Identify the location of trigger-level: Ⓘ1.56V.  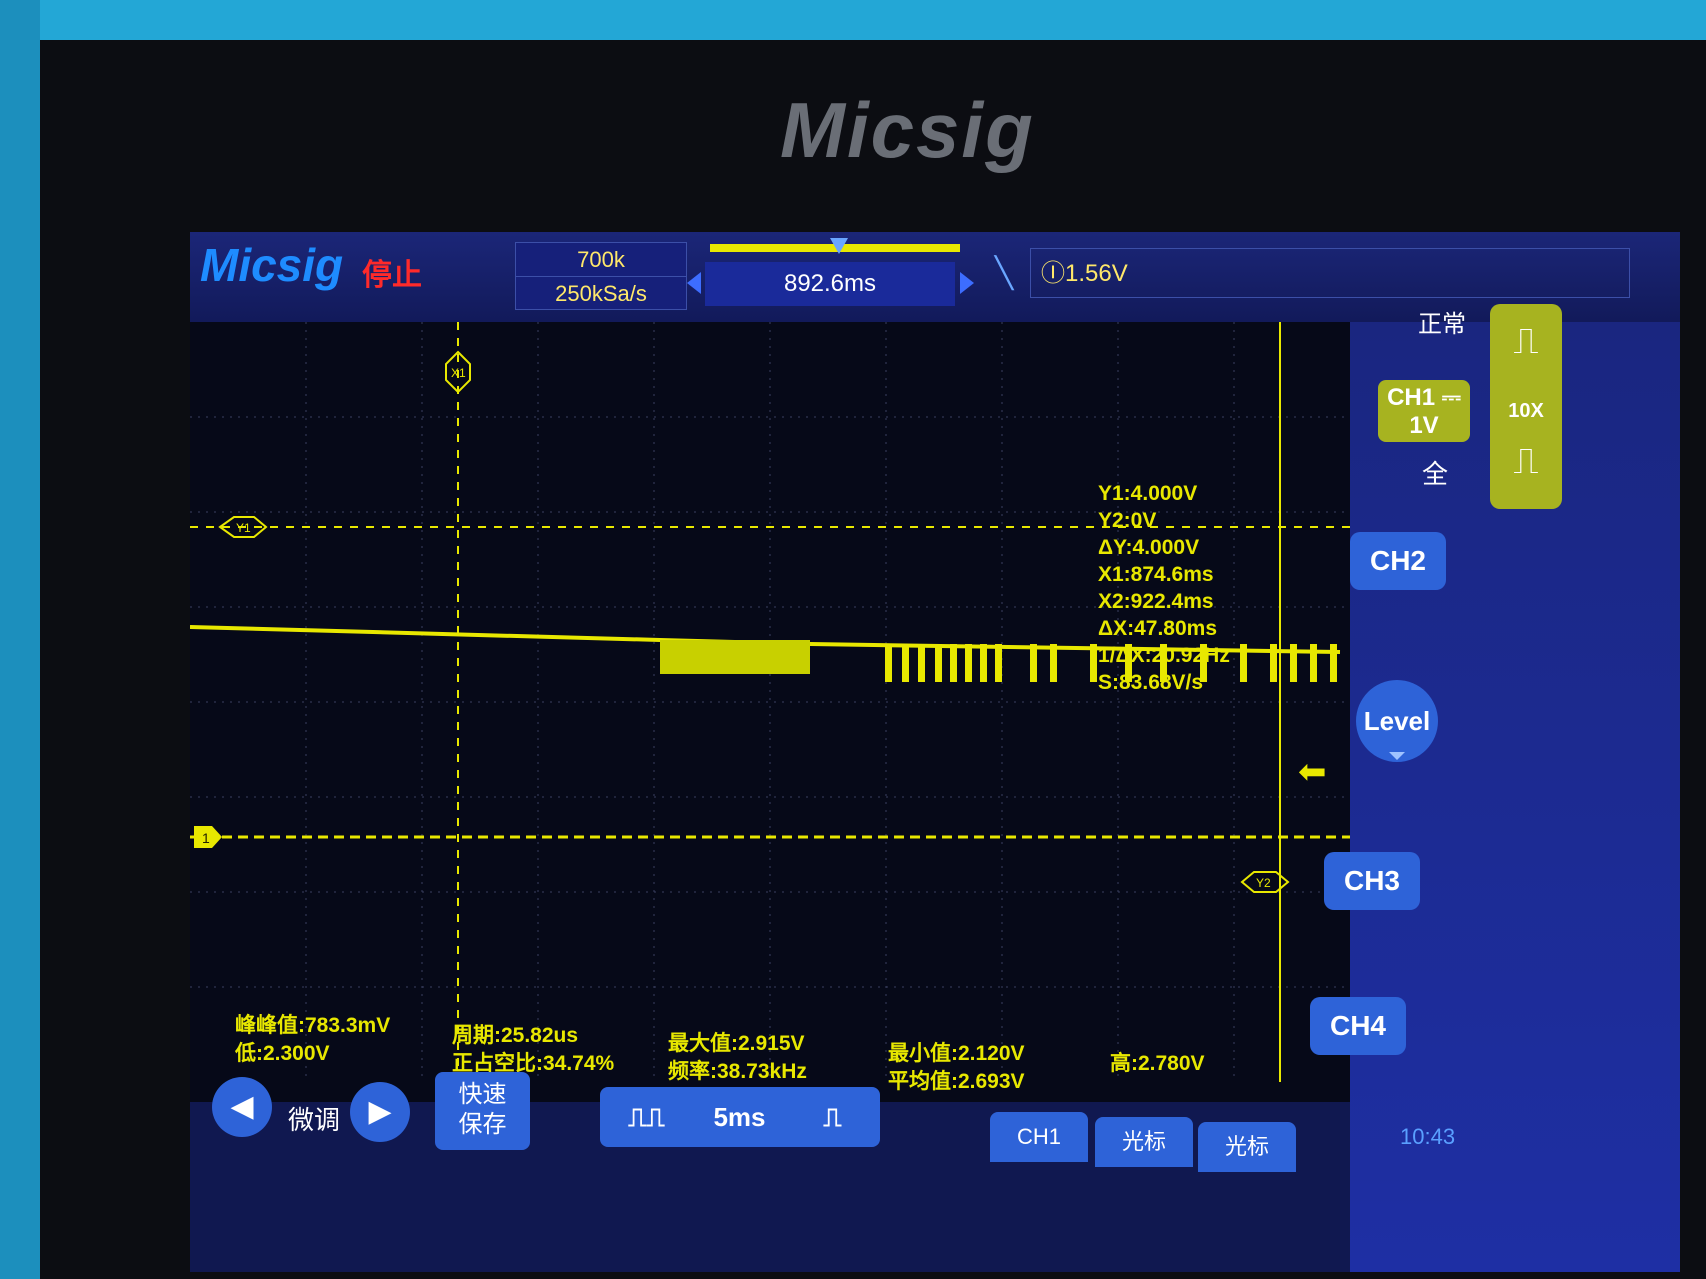
(1330, 273).